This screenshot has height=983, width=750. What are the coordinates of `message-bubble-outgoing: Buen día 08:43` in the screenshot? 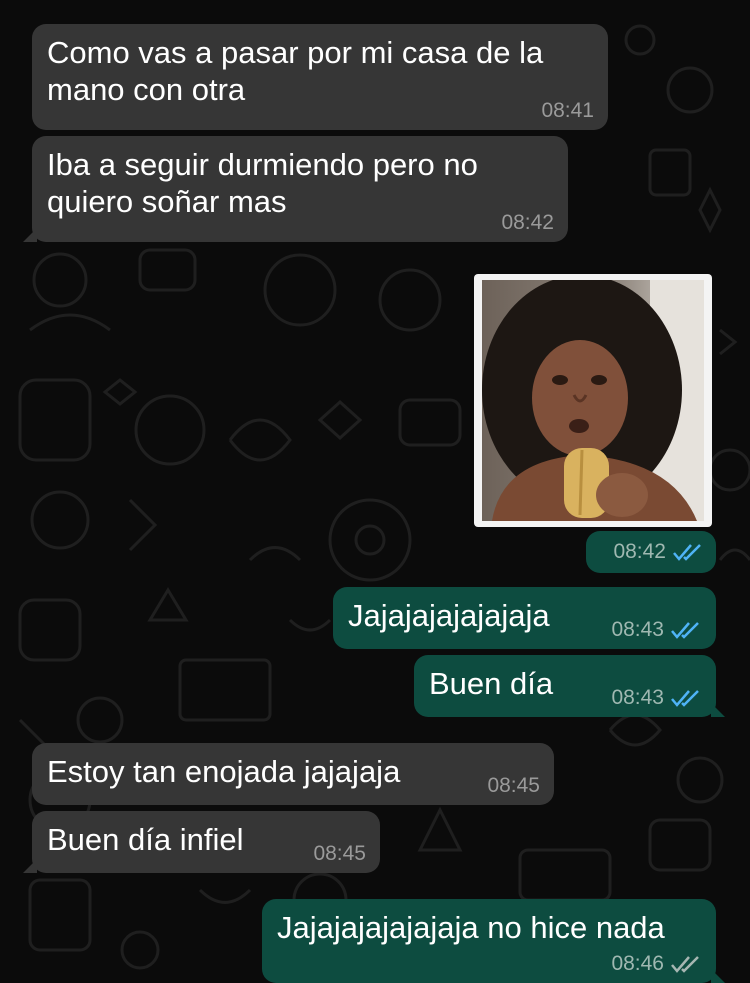 It's located at (569, 686).